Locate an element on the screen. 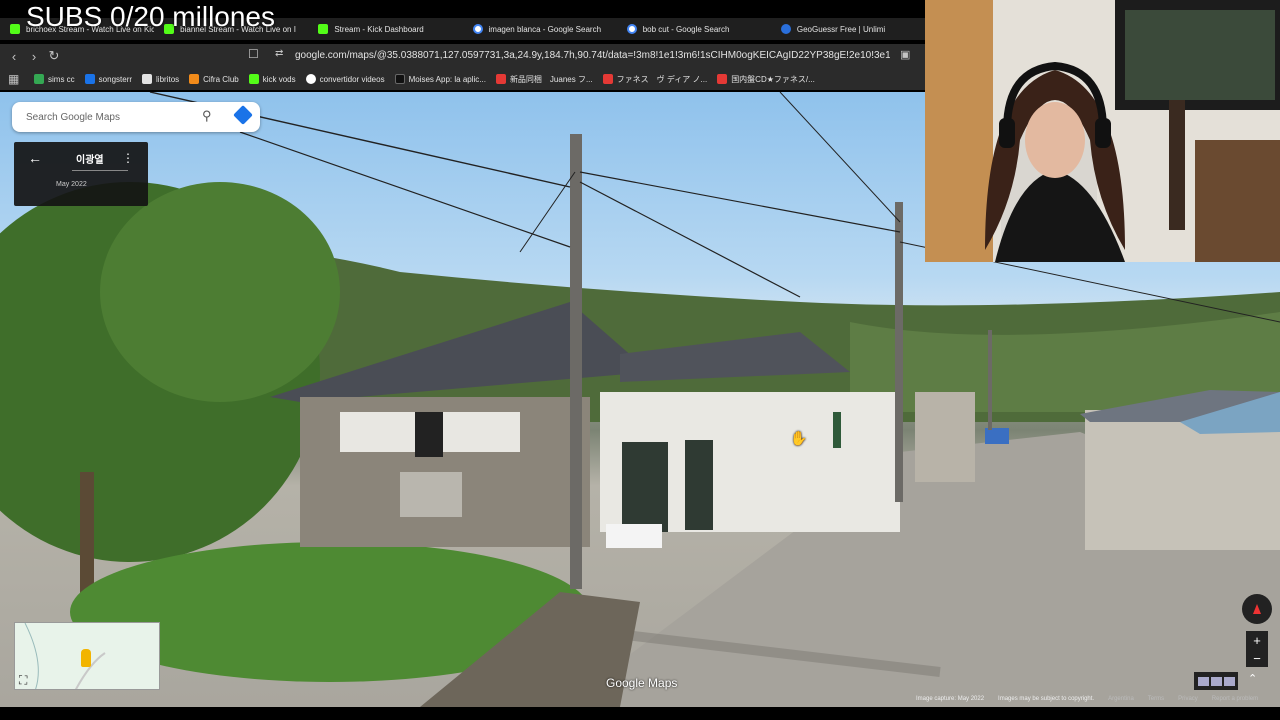  bookmark-label: kick vods is located at coordinates (279, 79).